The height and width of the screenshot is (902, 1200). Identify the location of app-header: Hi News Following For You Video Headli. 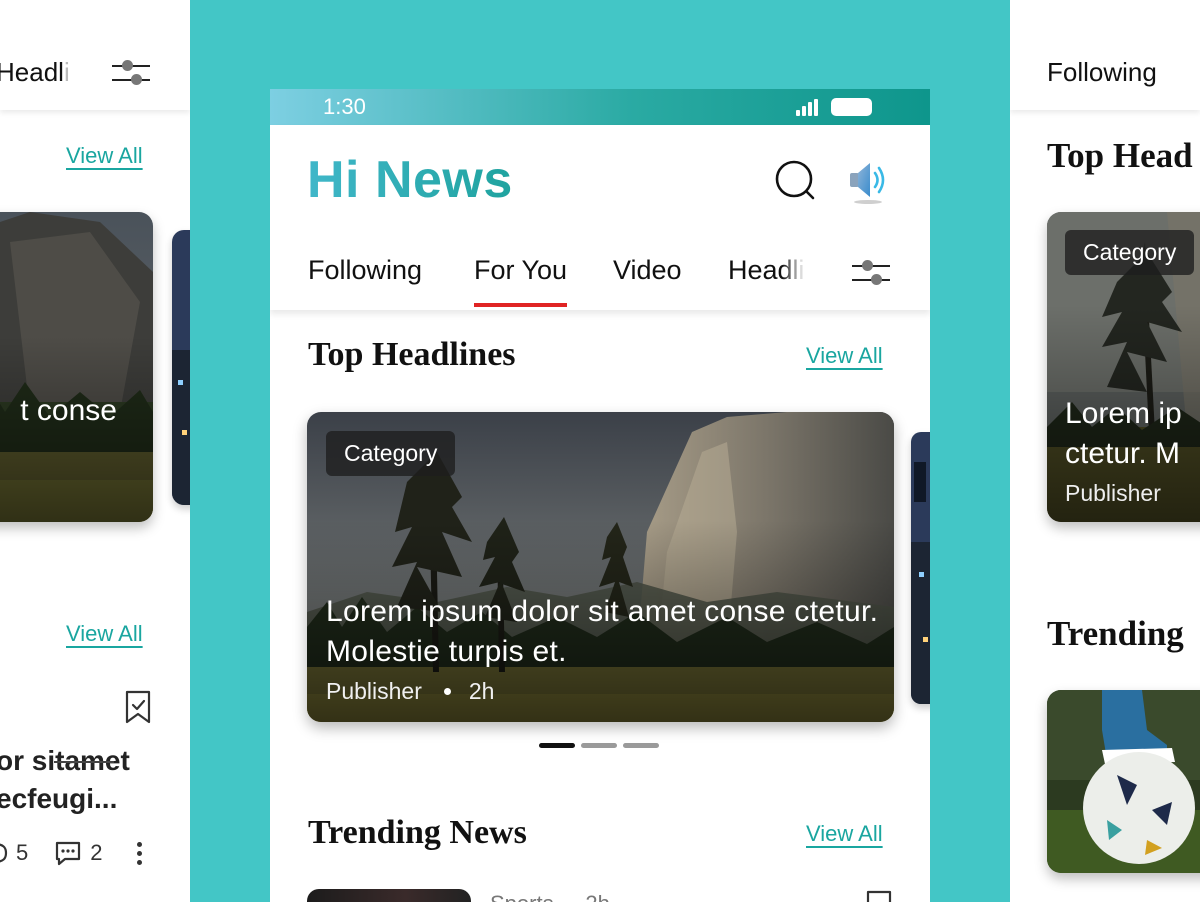
(600, 217).